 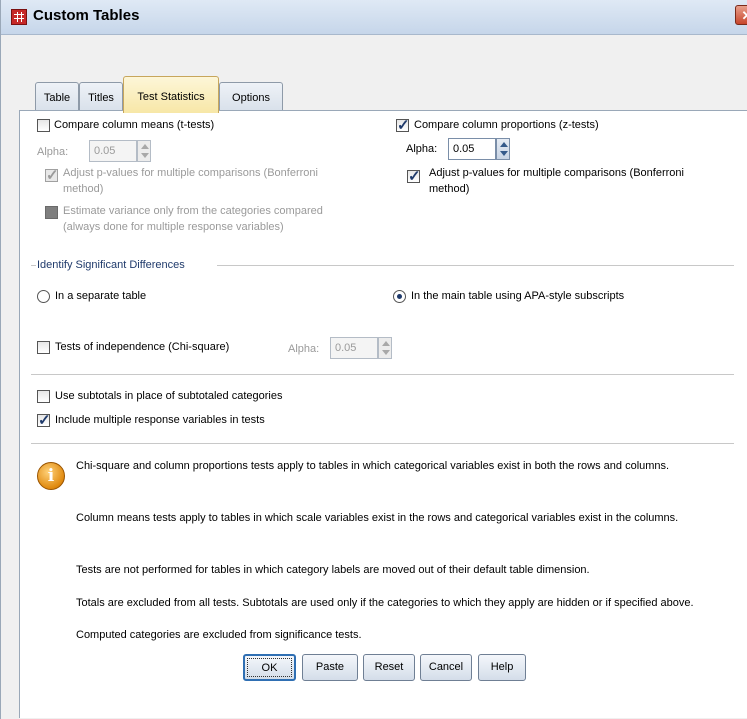 I want to click on tab-test-statistics: Test Statistics, so click(x=171, y=94).